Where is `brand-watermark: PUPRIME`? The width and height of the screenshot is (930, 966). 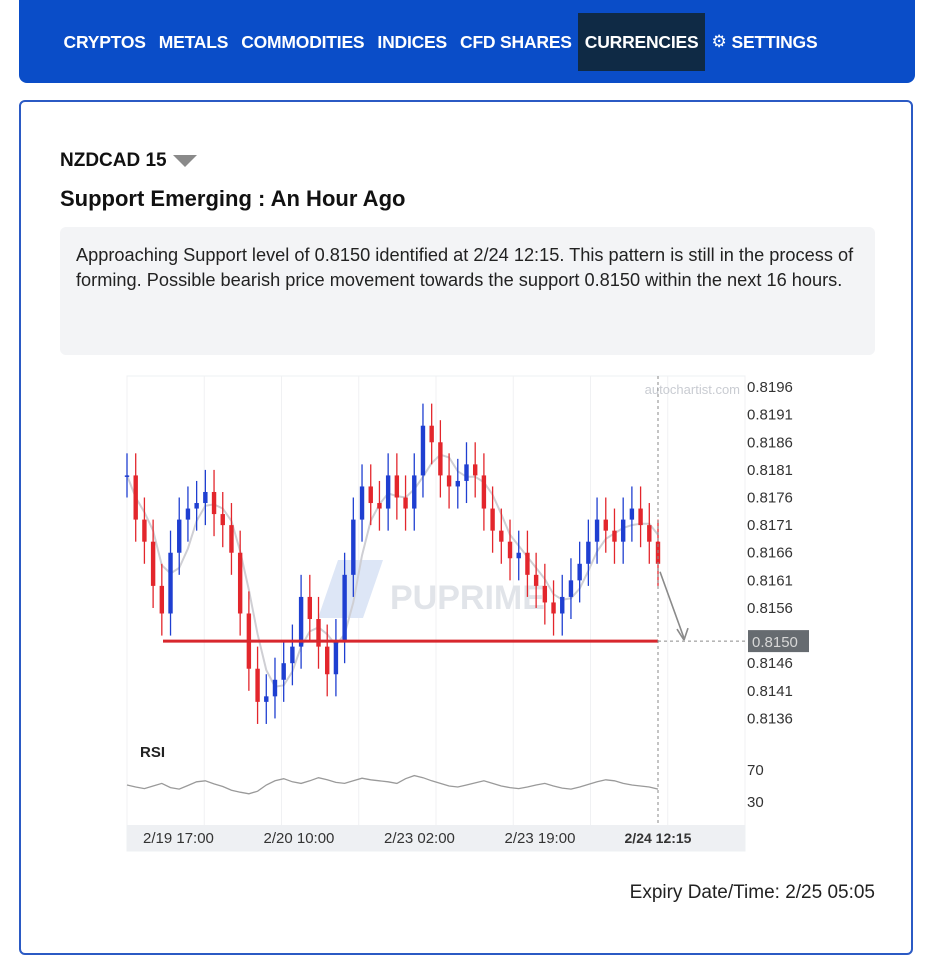
brand-watermark: PUPRIME is located at coordinates (467, 598).